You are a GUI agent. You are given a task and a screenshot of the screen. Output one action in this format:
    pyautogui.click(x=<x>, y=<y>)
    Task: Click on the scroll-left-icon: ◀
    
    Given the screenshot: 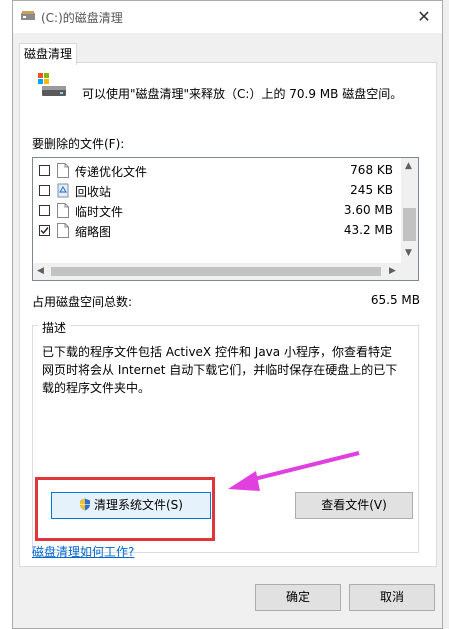 What is the action you would take?
    pyautogui.click(x=40, y=271)
    